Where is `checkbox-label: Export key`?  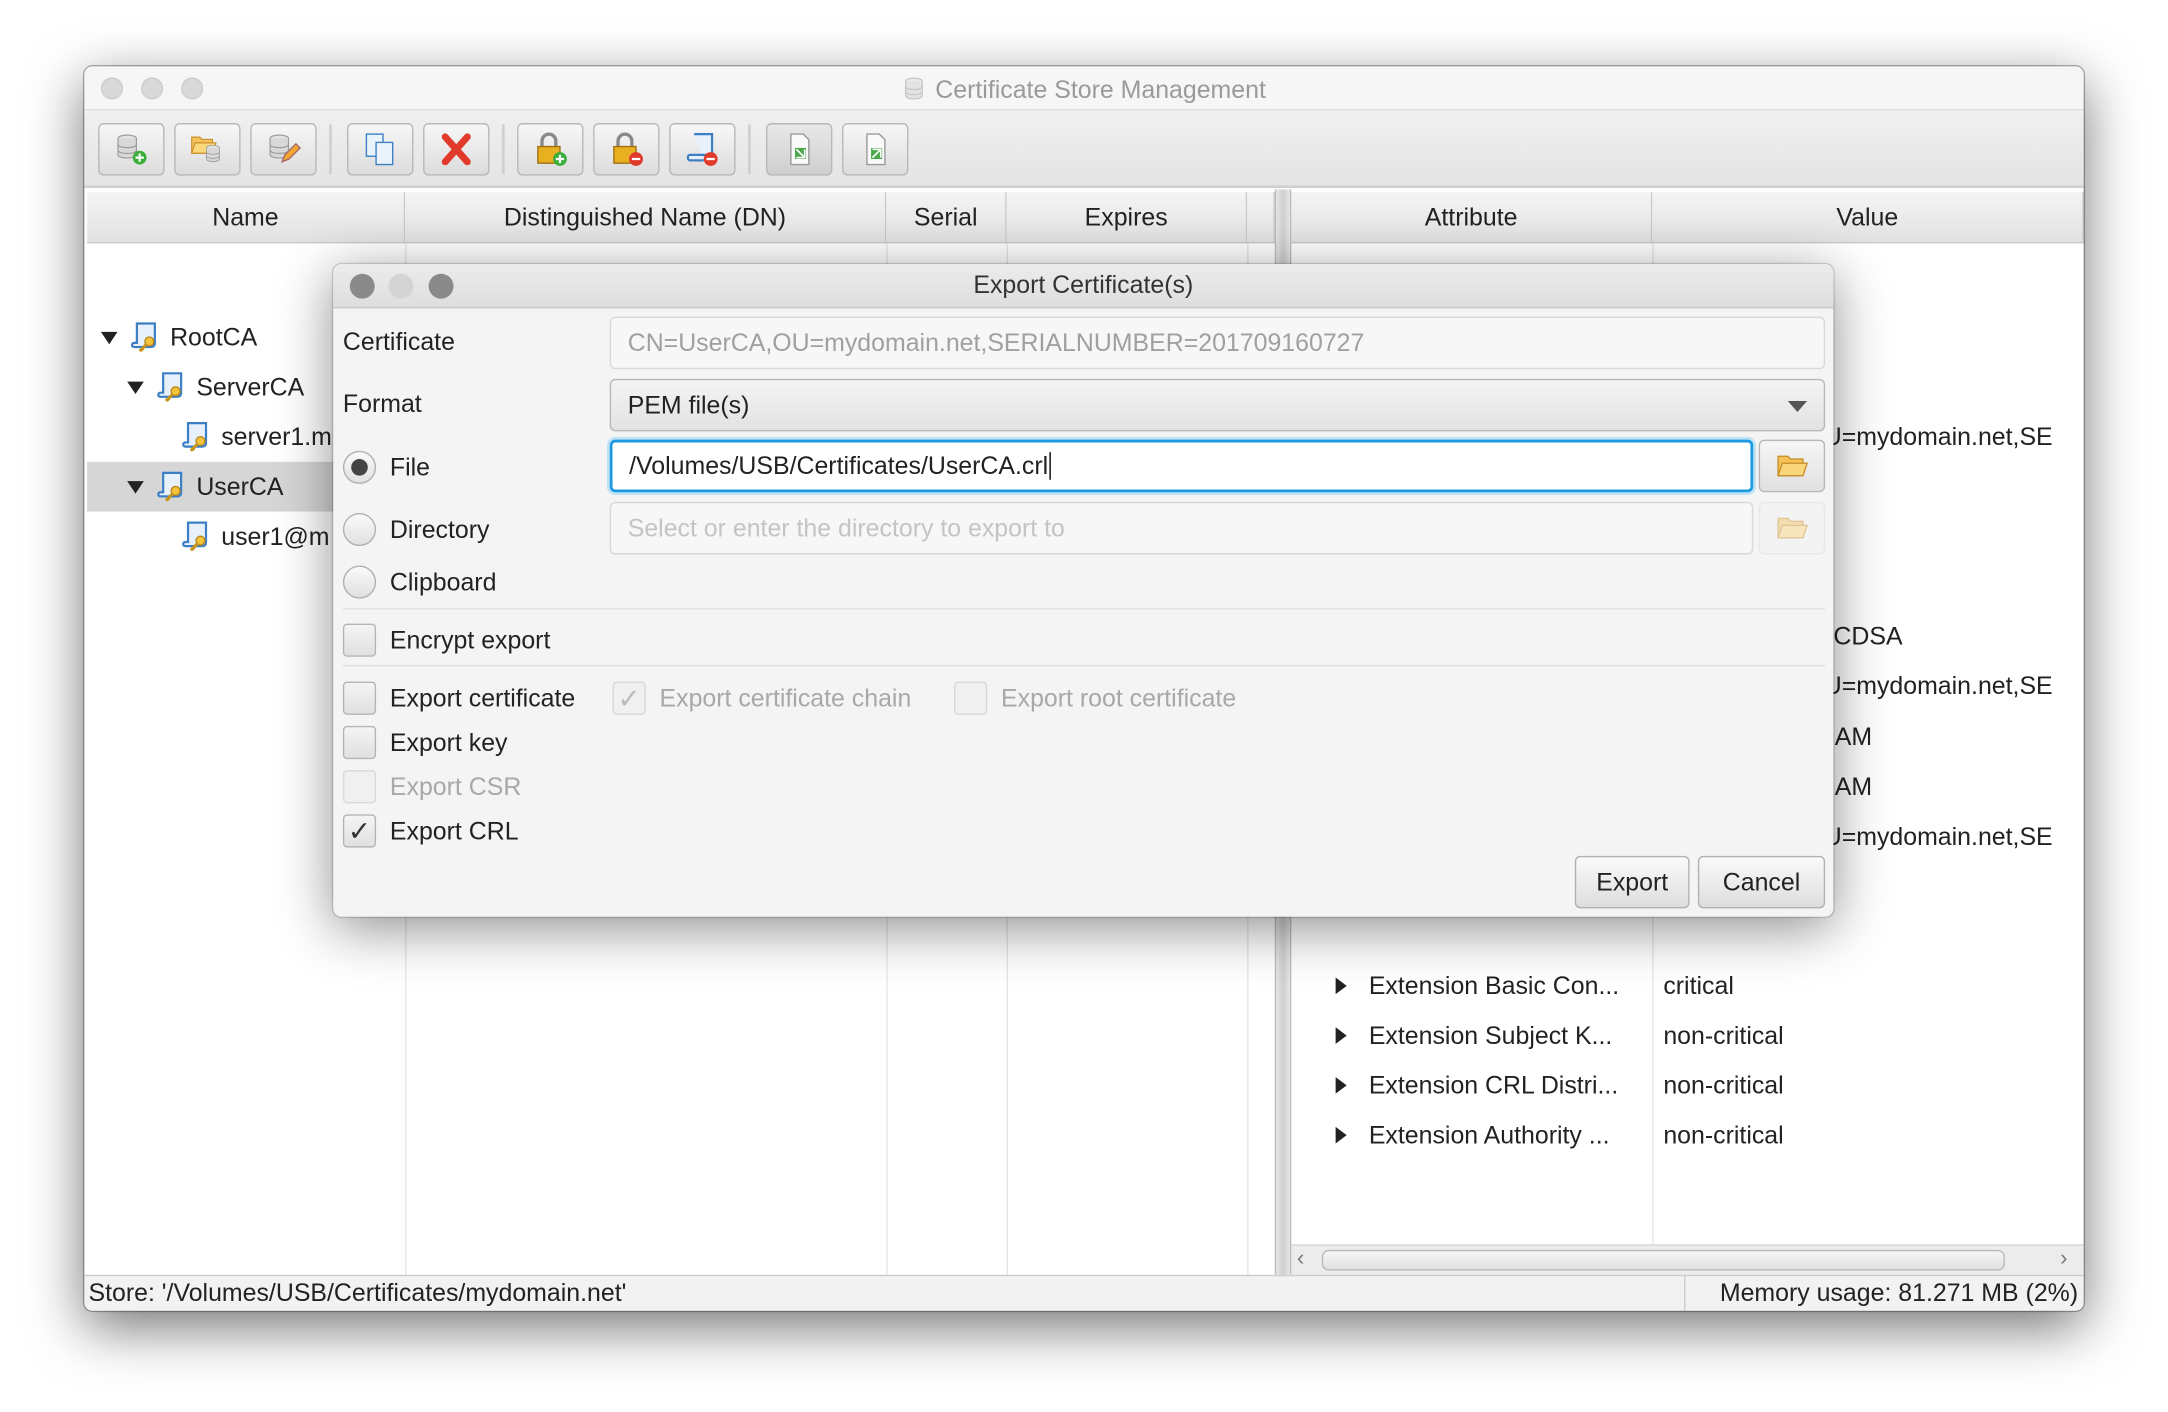 checkbox-label: Export key is located at coordinates (448, 741).